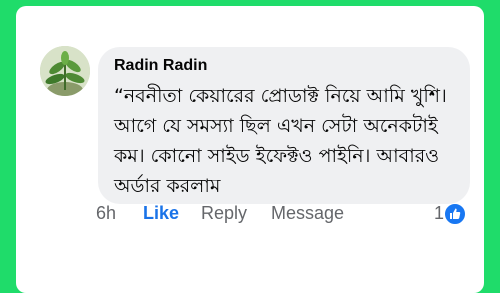  Describe the element at coordinates (455, 214) in the screenshot. I see `like-thumb-icon` at that location.